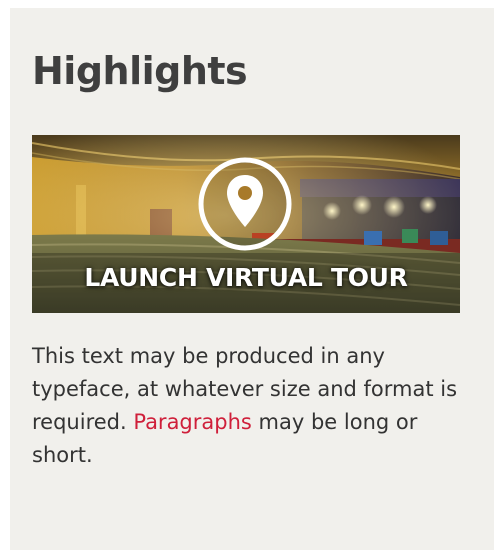 Image resolution: width=496 pixels, height=552 pixels. What do you see at coordinates (245, 204) in the screenshot?
I see `location-pin-icon` at bounding box center [245, 204].